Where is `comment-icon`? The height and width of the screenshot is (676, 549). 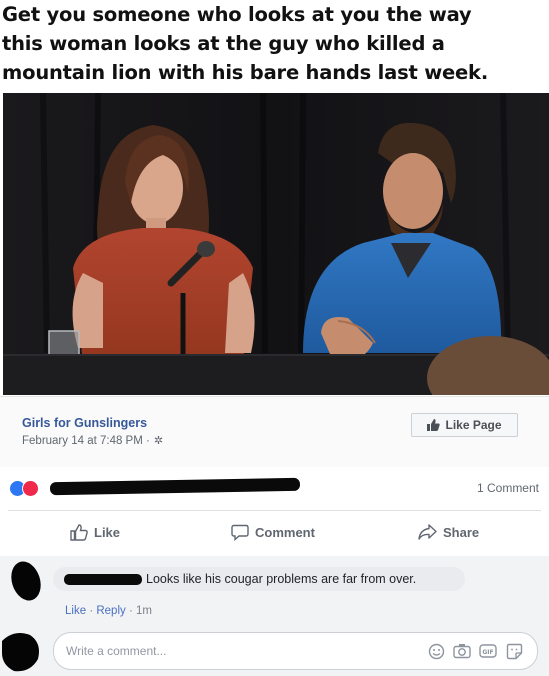 comment-icon is located at coordinates (240, 532).